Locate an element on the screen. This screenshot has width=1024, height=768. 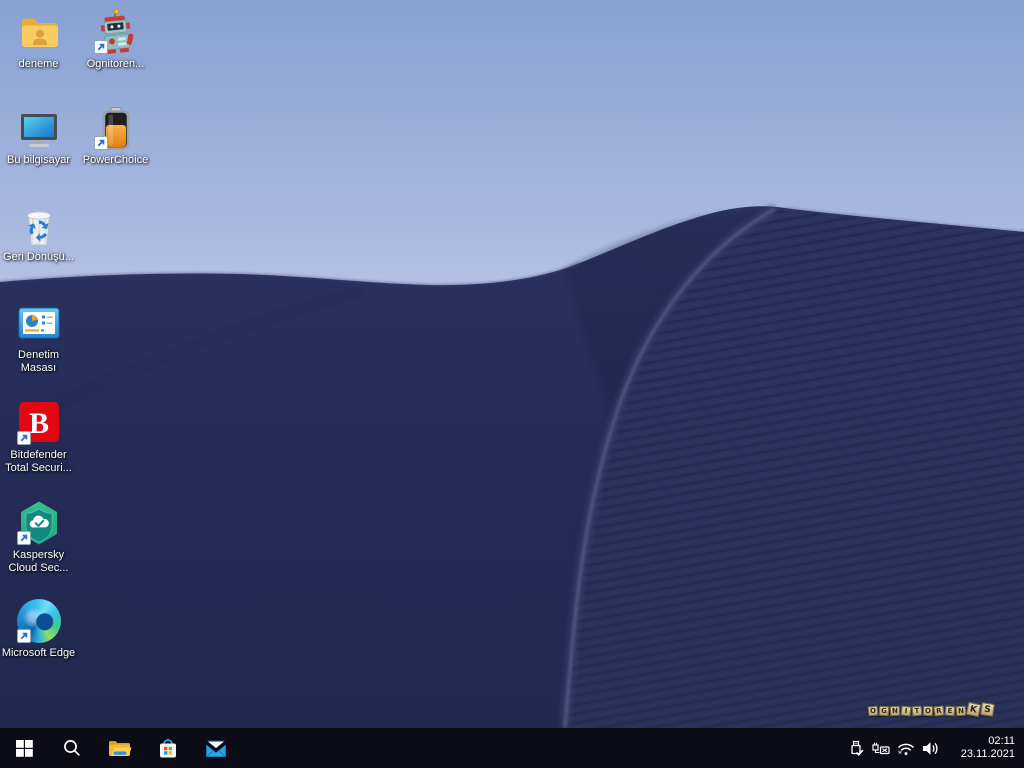
user-folder-icon is located at coordinates (39, 32).